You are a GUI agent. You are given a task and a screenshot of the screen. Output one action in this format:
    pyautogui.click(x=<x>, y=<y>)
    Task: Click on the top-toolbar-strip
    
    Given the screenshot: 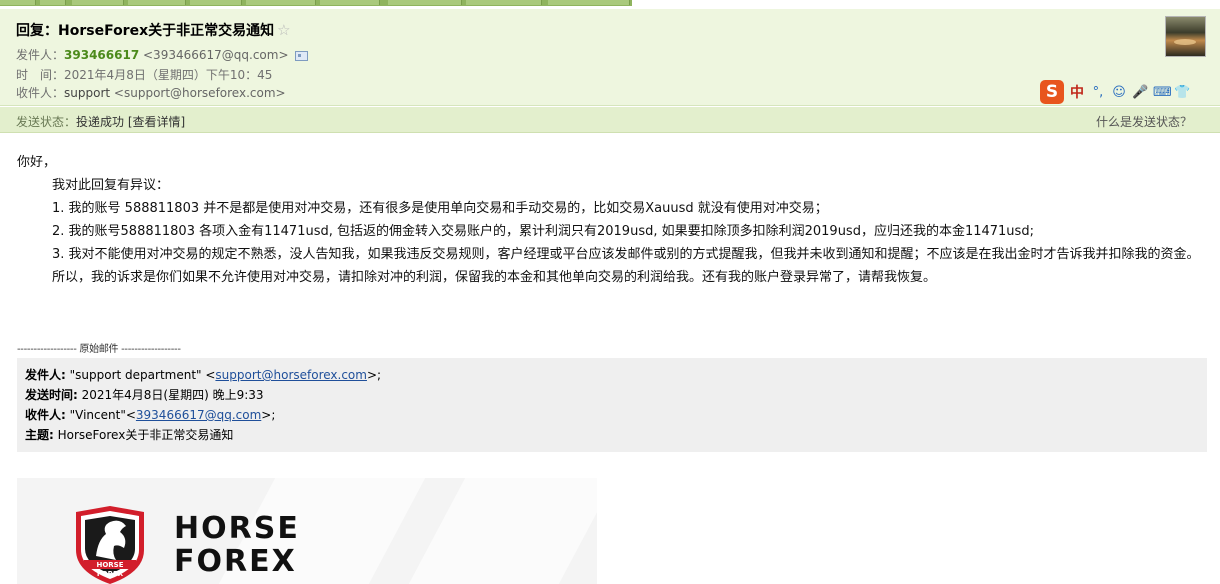 What is the action you would take?
    pyautogui.click(x=610, y=4)
    